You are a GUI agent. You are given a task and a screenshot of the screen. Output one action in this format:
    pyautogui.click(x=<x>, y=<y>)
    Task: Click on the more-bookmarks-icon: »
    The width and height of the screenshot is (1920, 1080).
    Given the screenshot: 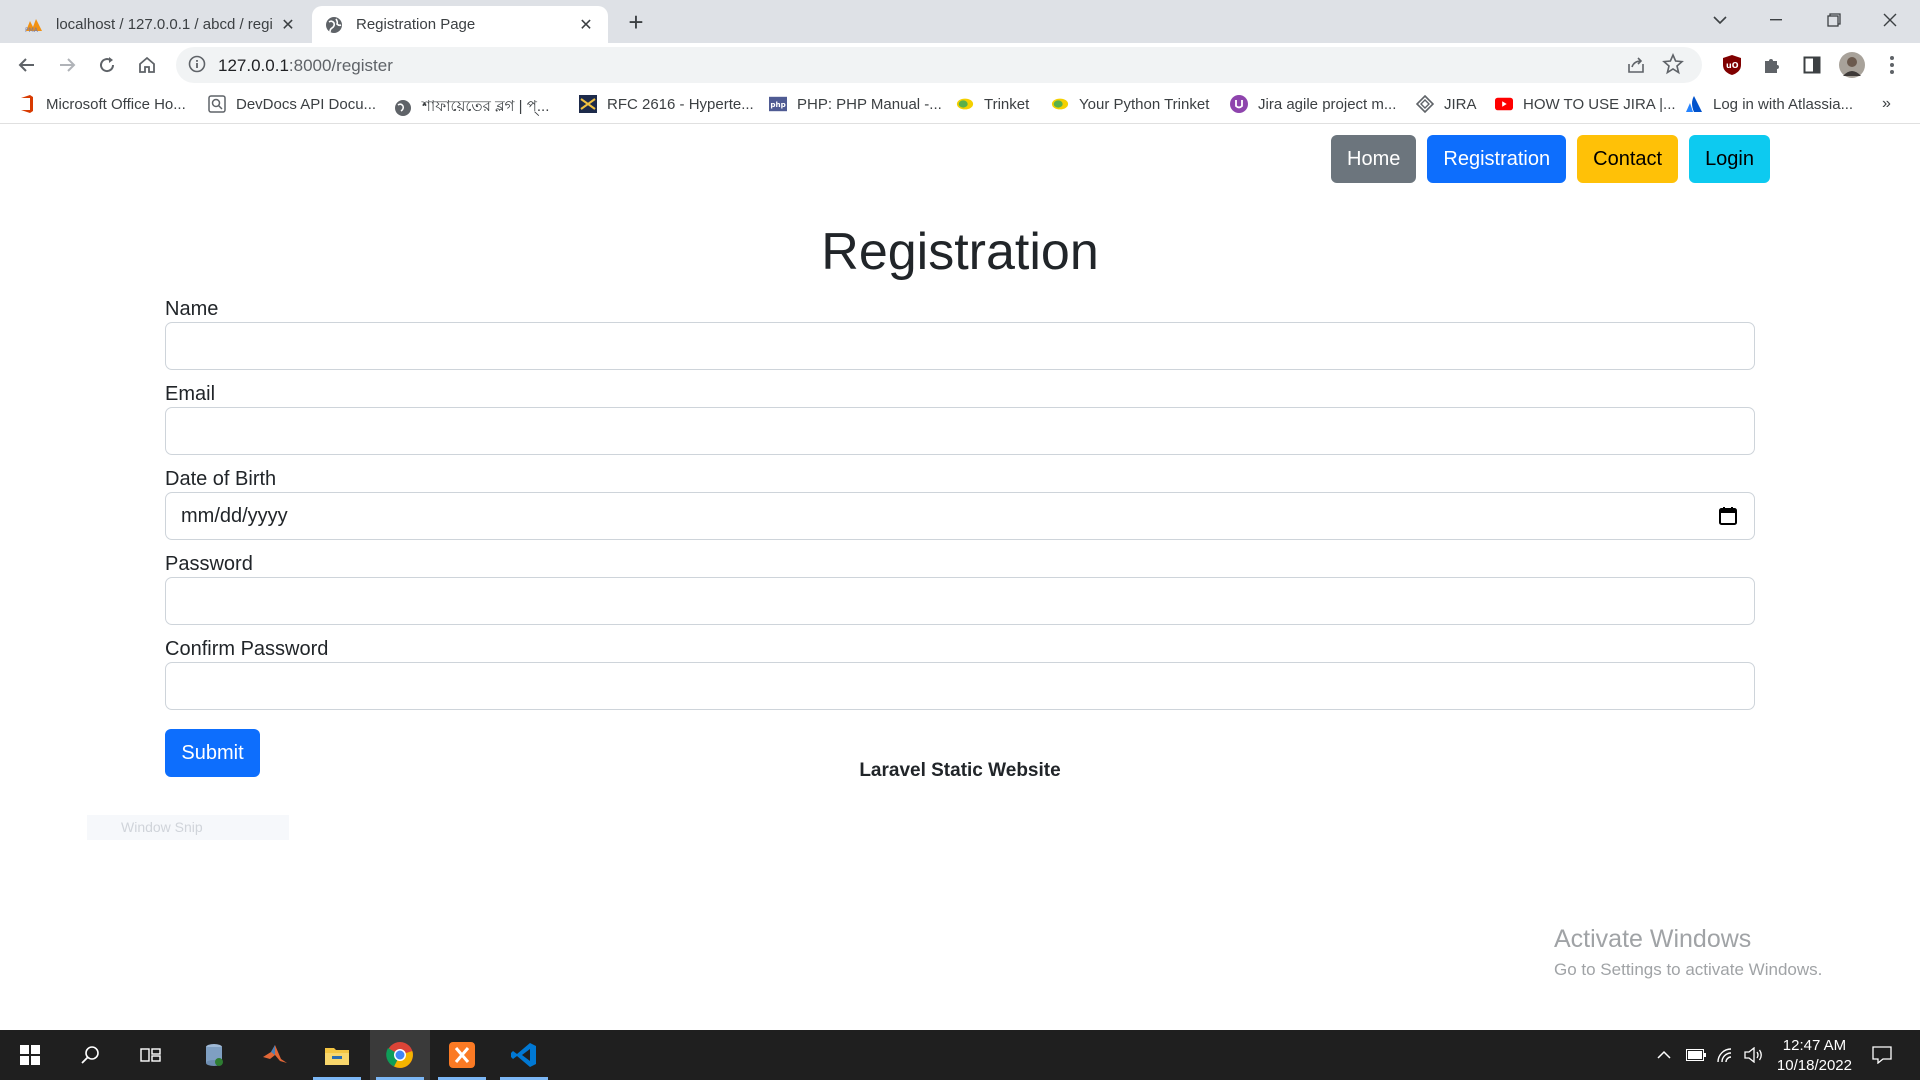 What is the action you would take?
    pyautogui.click(x=1886, y=104)
    